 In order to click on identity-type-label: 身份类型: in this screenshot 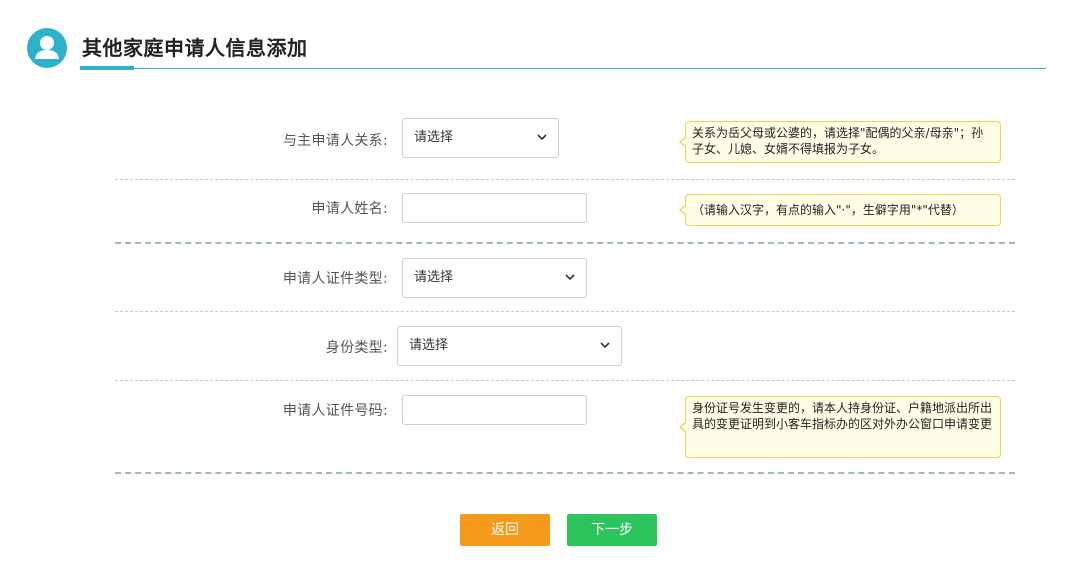, I will do `click(356, 348)`.